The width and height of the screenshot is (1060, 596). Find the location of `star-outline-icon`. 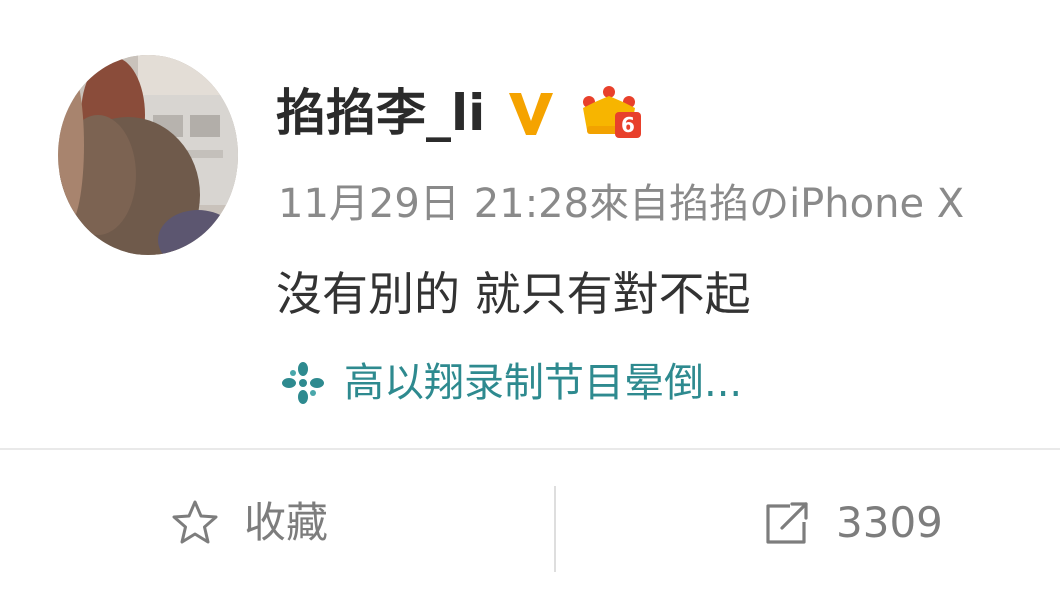

star-outline-icon is located at coordinates (195, 522).